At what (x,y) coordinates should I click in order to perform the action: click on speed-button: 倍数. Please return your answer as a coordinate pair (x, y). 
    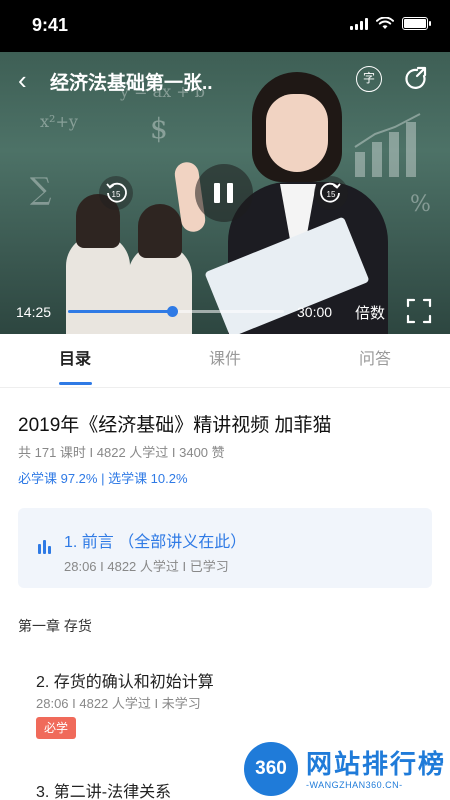
    Looking at the image, I should click on (370, 312).